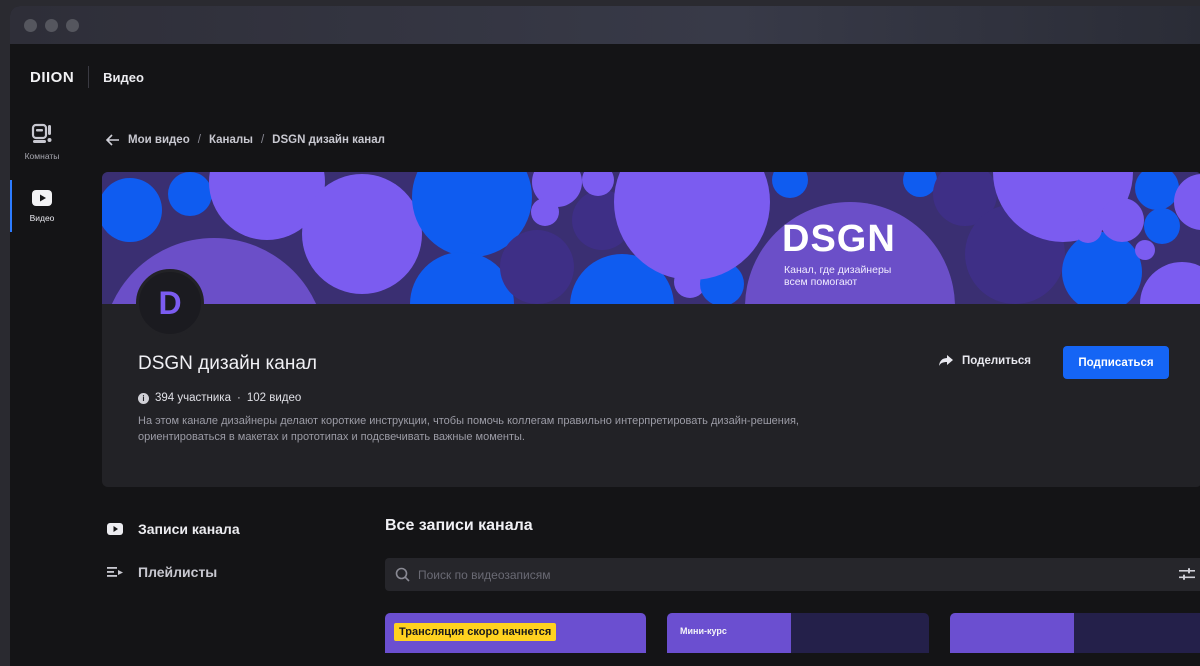 This screenshot has width=1200, height=666. I want to click on search-icon, so click(402, 574).